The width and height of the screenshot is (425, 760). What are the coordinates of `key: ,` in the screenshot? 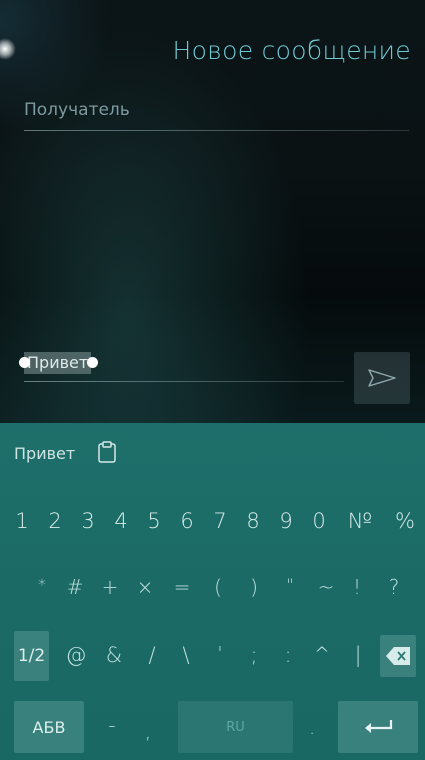 It's located at (148, 731).